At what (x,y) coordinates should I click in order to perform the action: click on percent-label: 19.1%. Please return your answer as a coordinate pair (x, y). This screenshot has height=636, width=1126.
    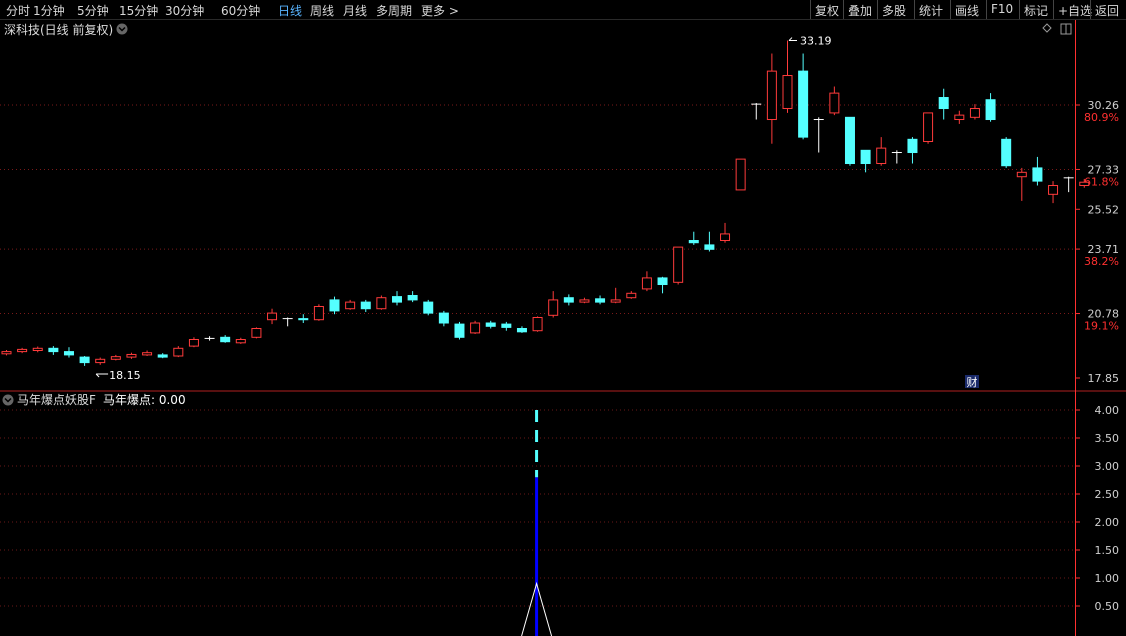
    Looking at the image, I should click on (1101, 326).